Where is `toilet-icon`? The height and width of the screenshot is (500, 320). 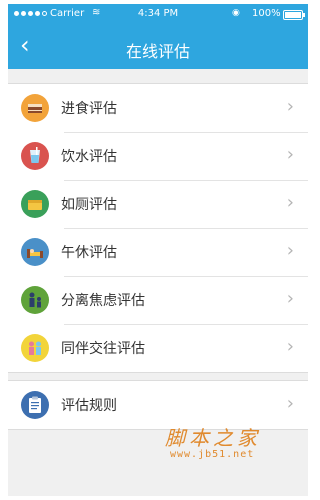
toilet-icon is located at coordinates (35, 204).